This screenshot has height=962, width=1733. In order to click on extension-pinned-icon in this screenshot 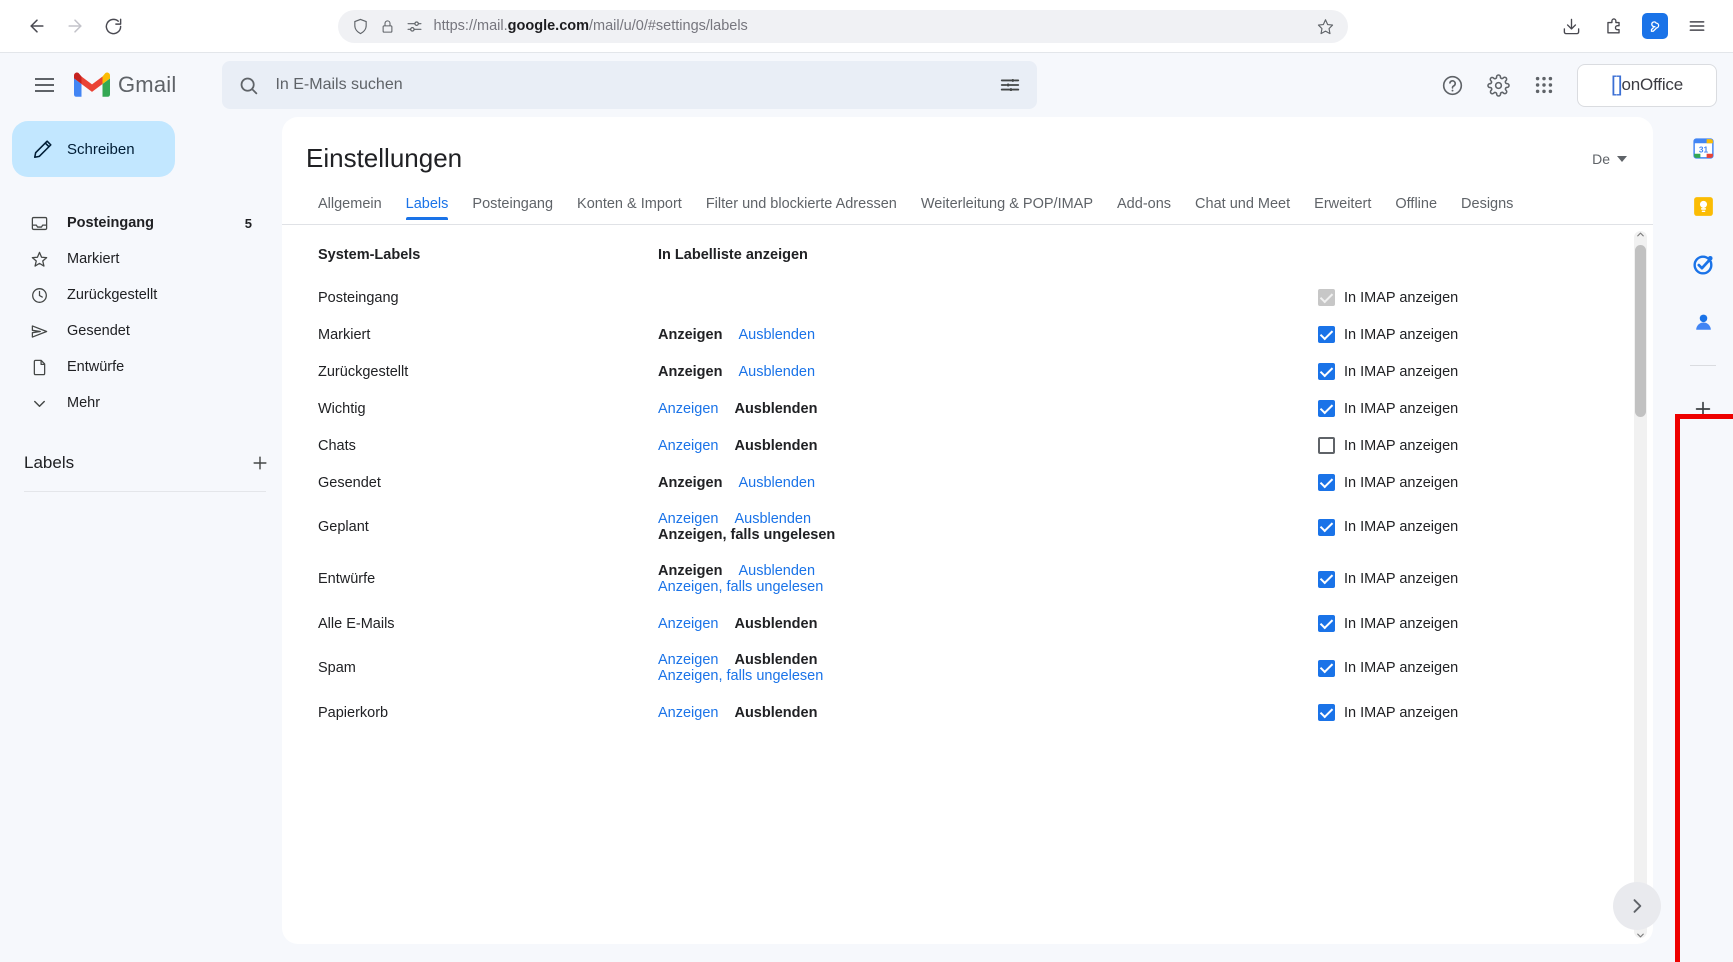, I will do `click(1655, 26)`.